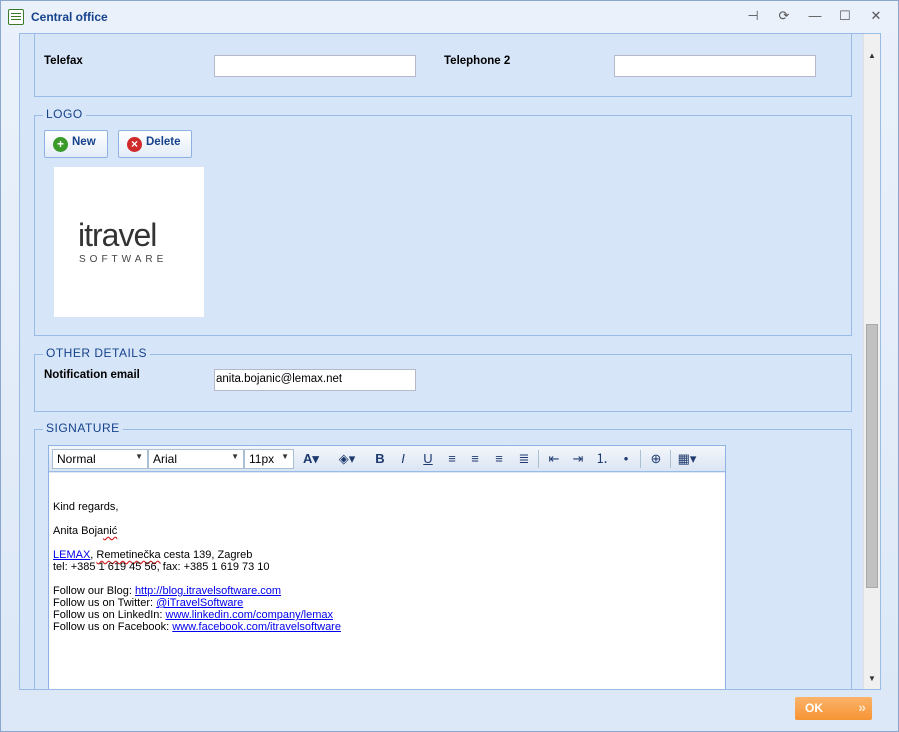 The image size is (899, 732). I want to click on twitter-link: @iTravelSoftware, so click(199, 603).